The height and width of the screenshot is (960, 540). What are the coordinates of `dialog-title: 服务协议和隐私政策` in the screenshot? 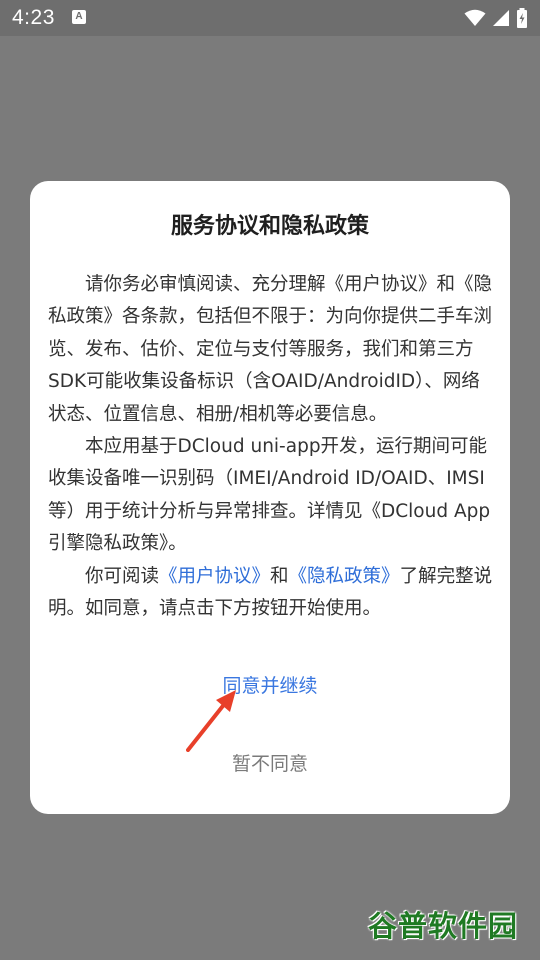 It's located at (269, 226).